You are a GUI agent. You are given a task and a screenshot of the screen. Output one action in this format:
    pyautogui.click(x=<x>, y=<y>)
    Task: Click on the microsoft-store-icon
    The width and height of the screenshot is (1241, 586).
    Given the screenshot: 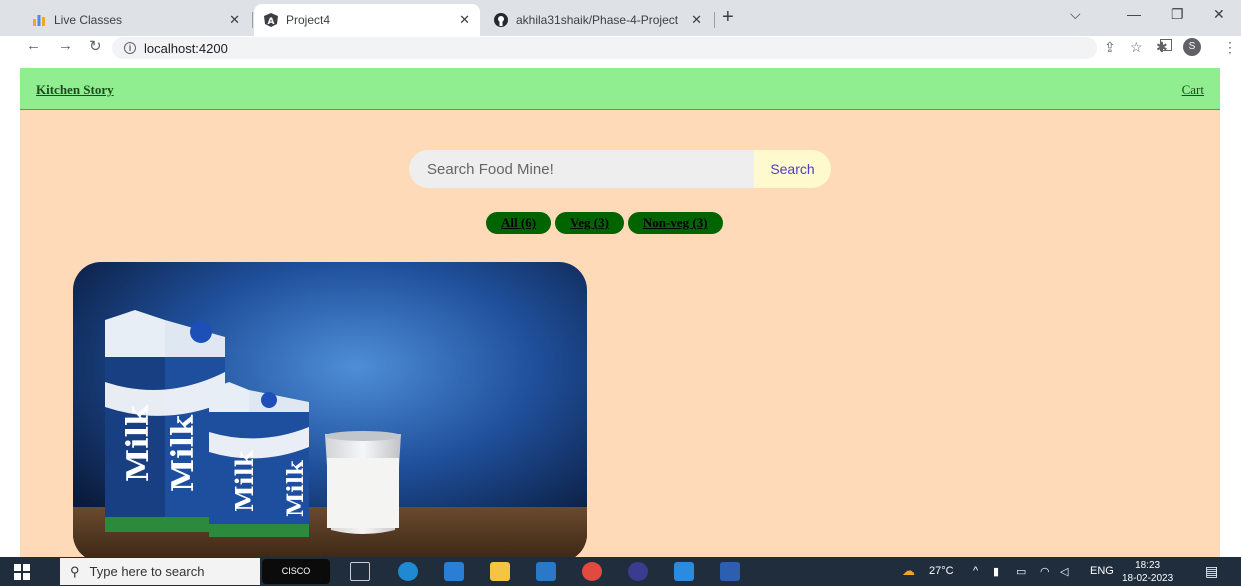 What is the action you would take?
    pyautogui.click(x=454, y=571)
    